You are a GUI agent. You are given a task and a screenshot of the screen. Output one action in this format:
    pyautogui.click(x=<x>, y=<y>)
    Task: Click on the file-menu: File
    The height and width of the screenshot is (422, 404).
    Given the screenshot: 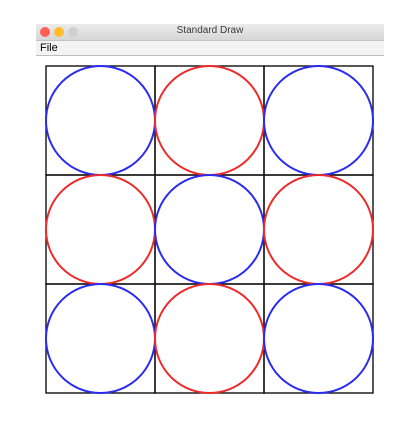 What is the action you would take?
    pyautogui.click(x=49, y=48)
    